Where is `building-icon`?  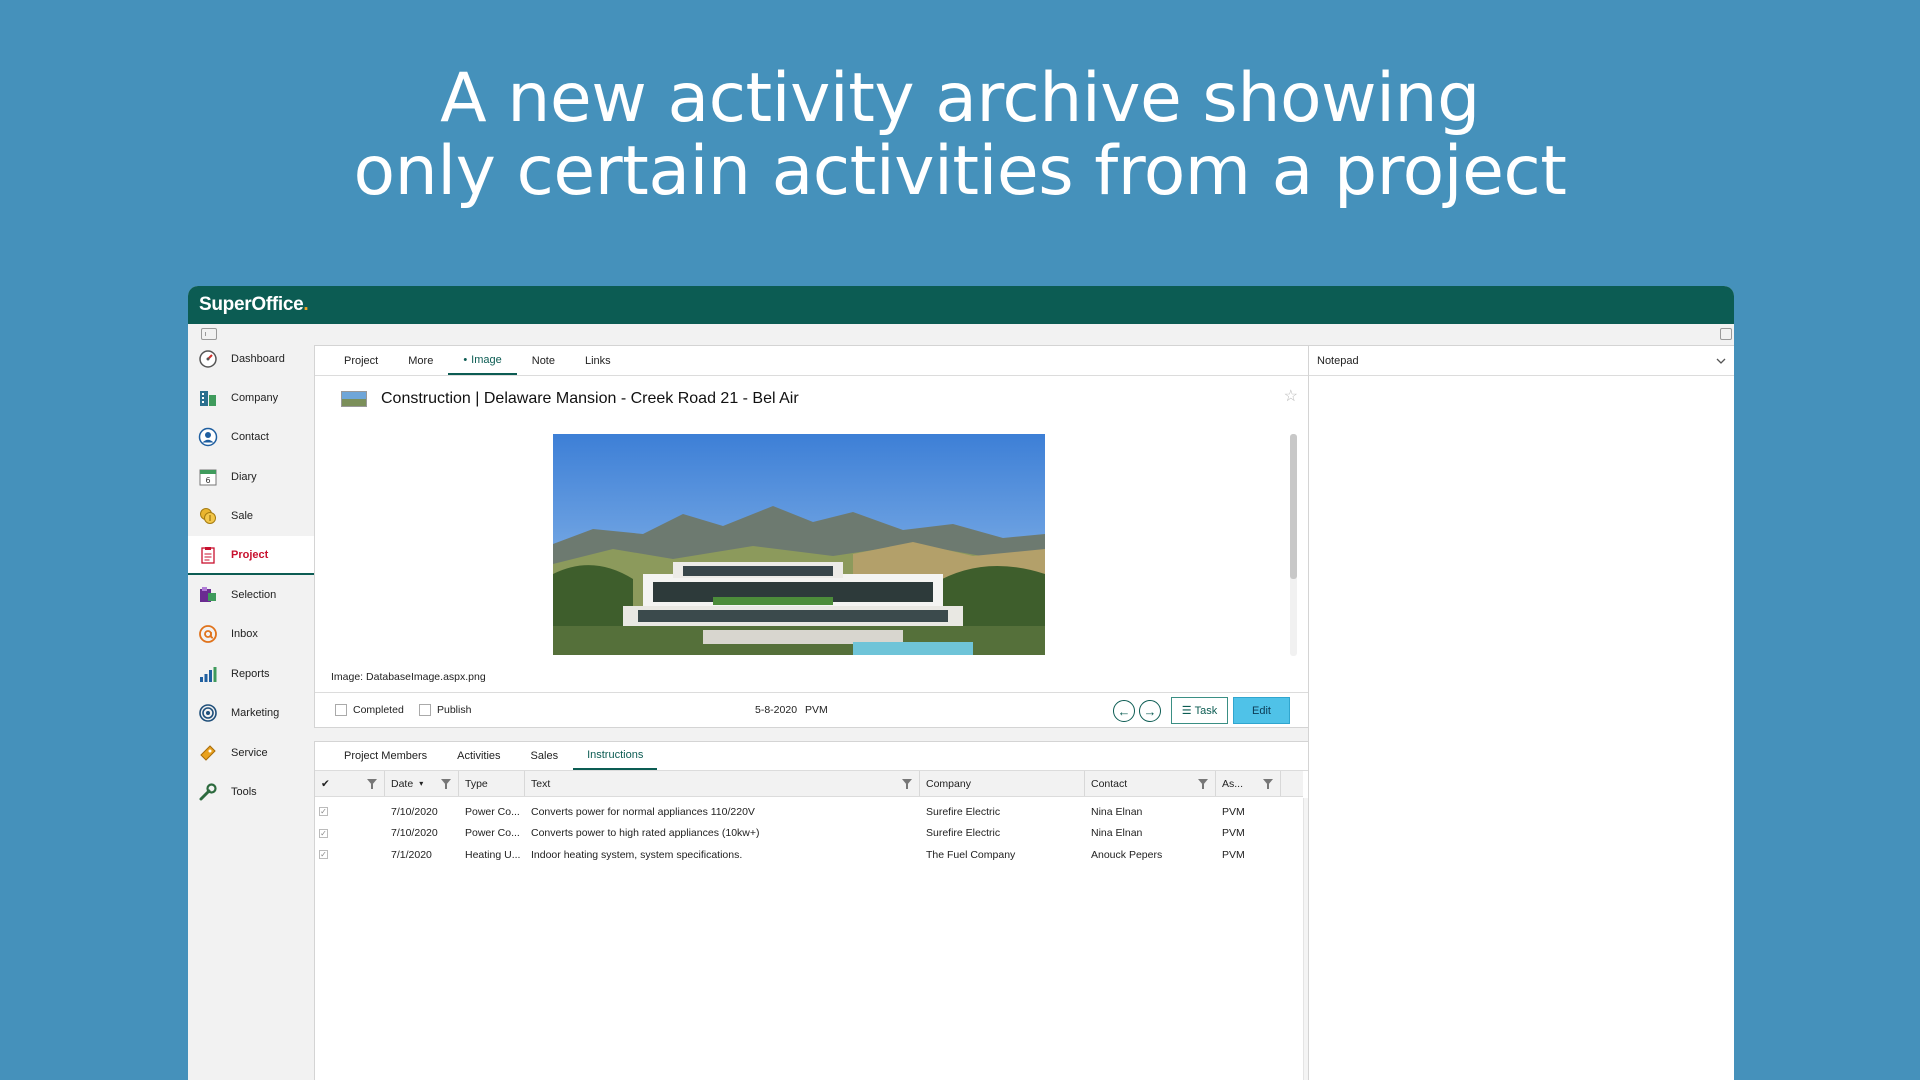
building-icon is located at coordinates (208, 398).